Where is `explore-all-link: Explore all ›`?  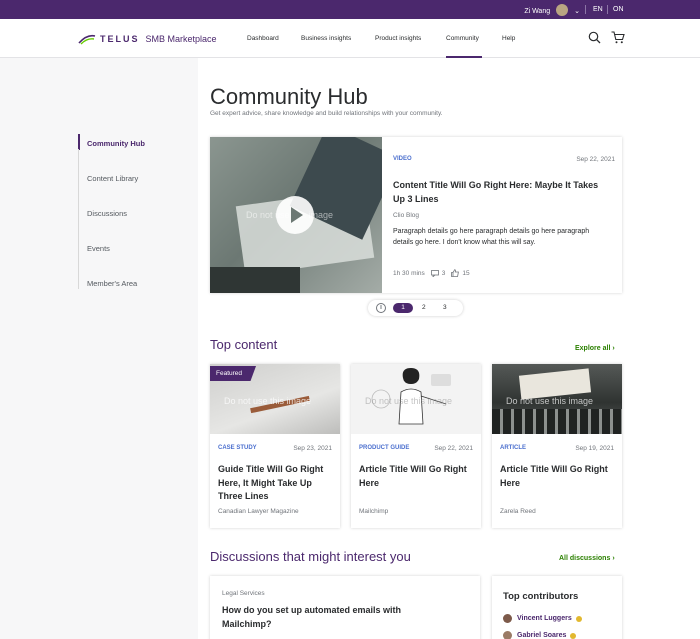
explore-all-link: Explore all › is located at coordinates (595, 348).